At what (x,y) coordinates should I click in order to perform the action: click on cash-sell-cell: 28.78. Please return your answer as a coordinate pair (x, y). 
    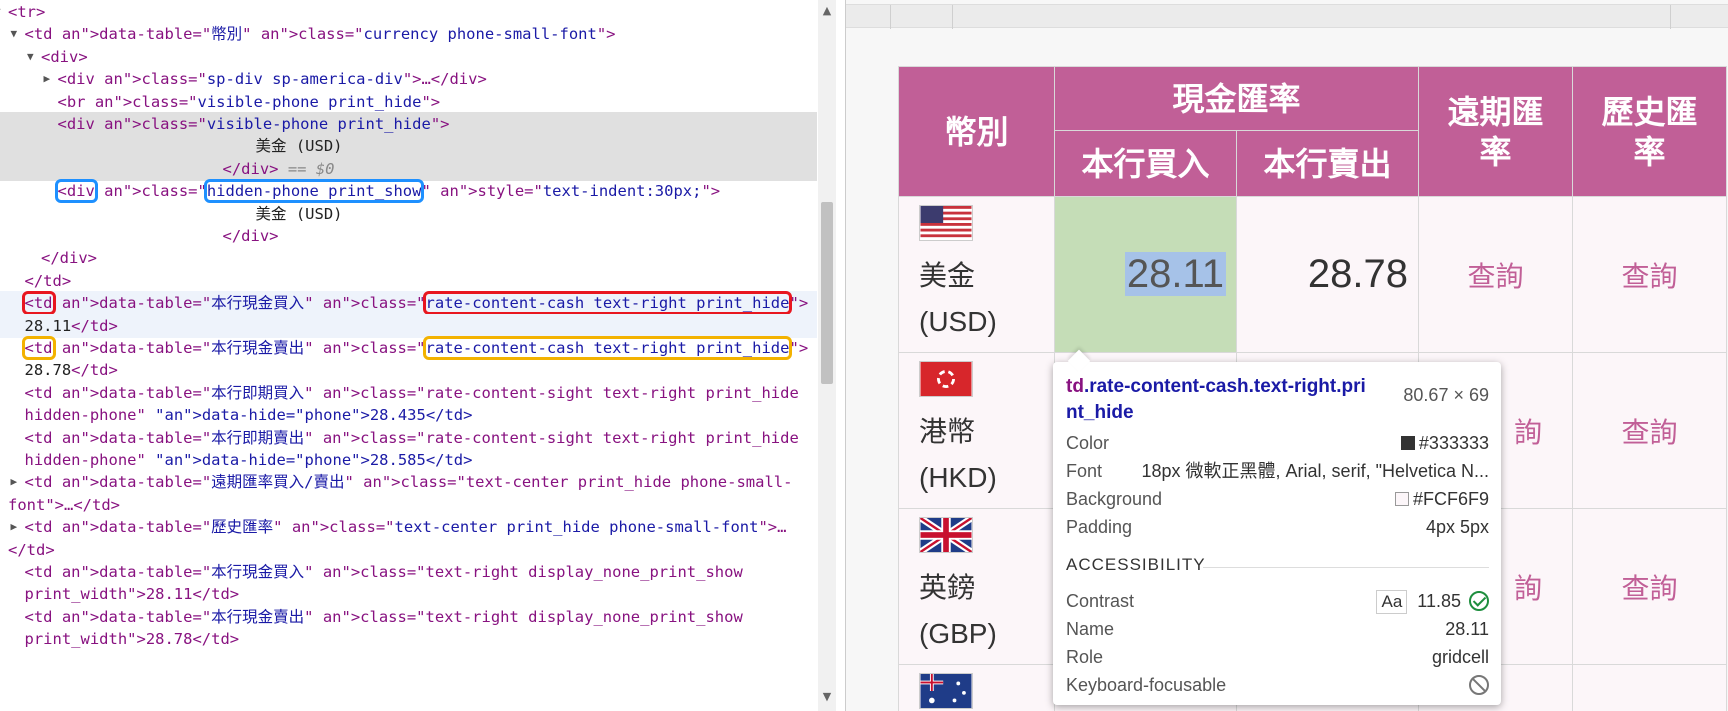
    Looking at the image, I should click on (1327, 274).